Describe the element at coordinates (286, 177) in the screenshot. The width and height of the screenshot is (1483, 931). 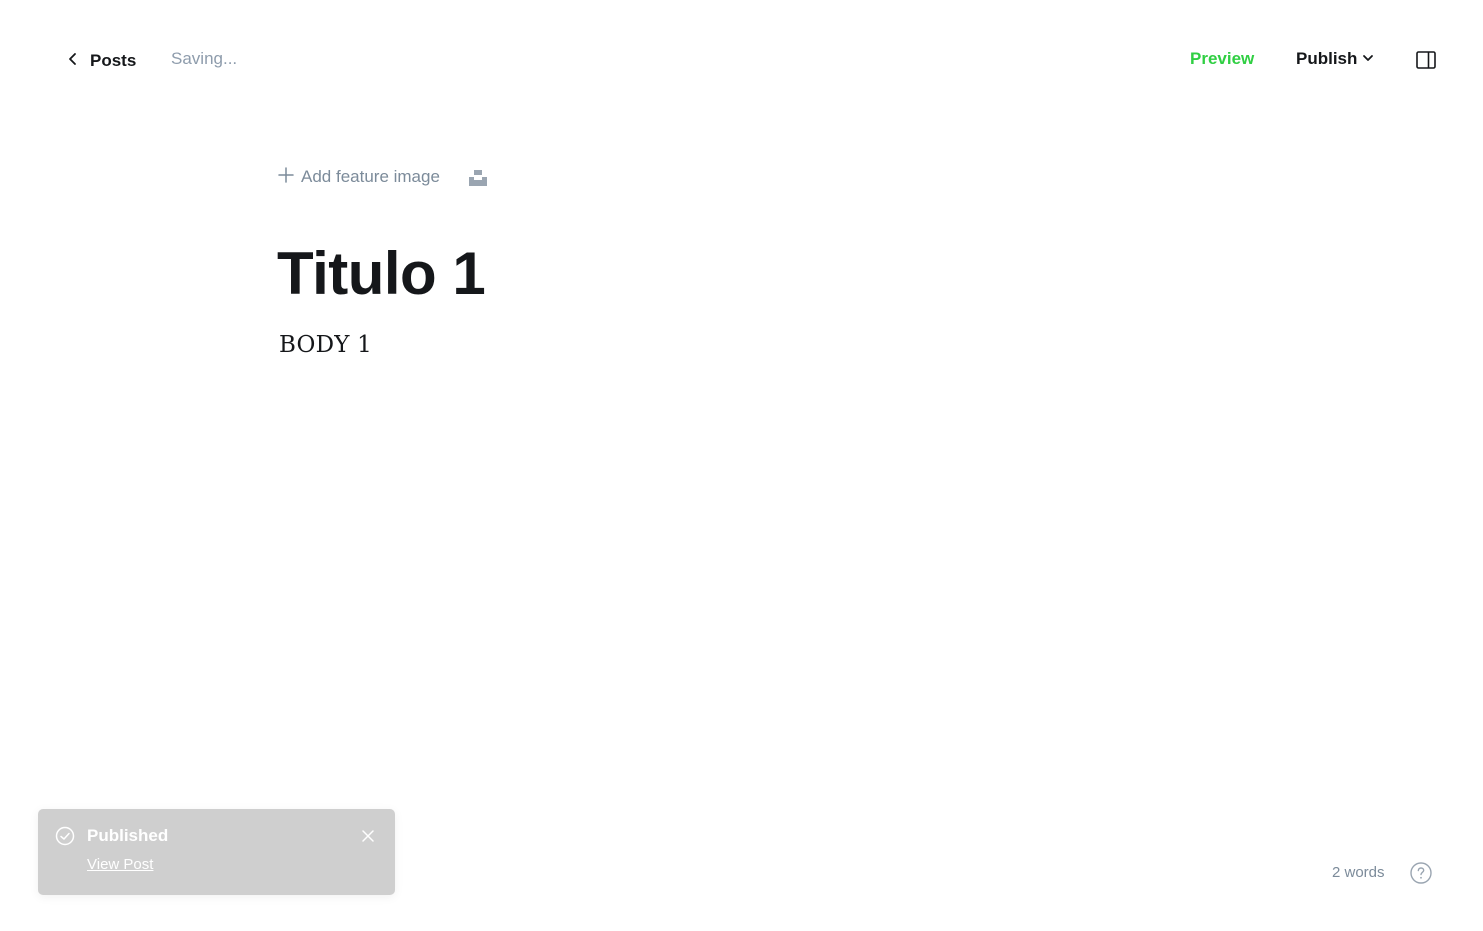
I see `plus-icon` at that location.